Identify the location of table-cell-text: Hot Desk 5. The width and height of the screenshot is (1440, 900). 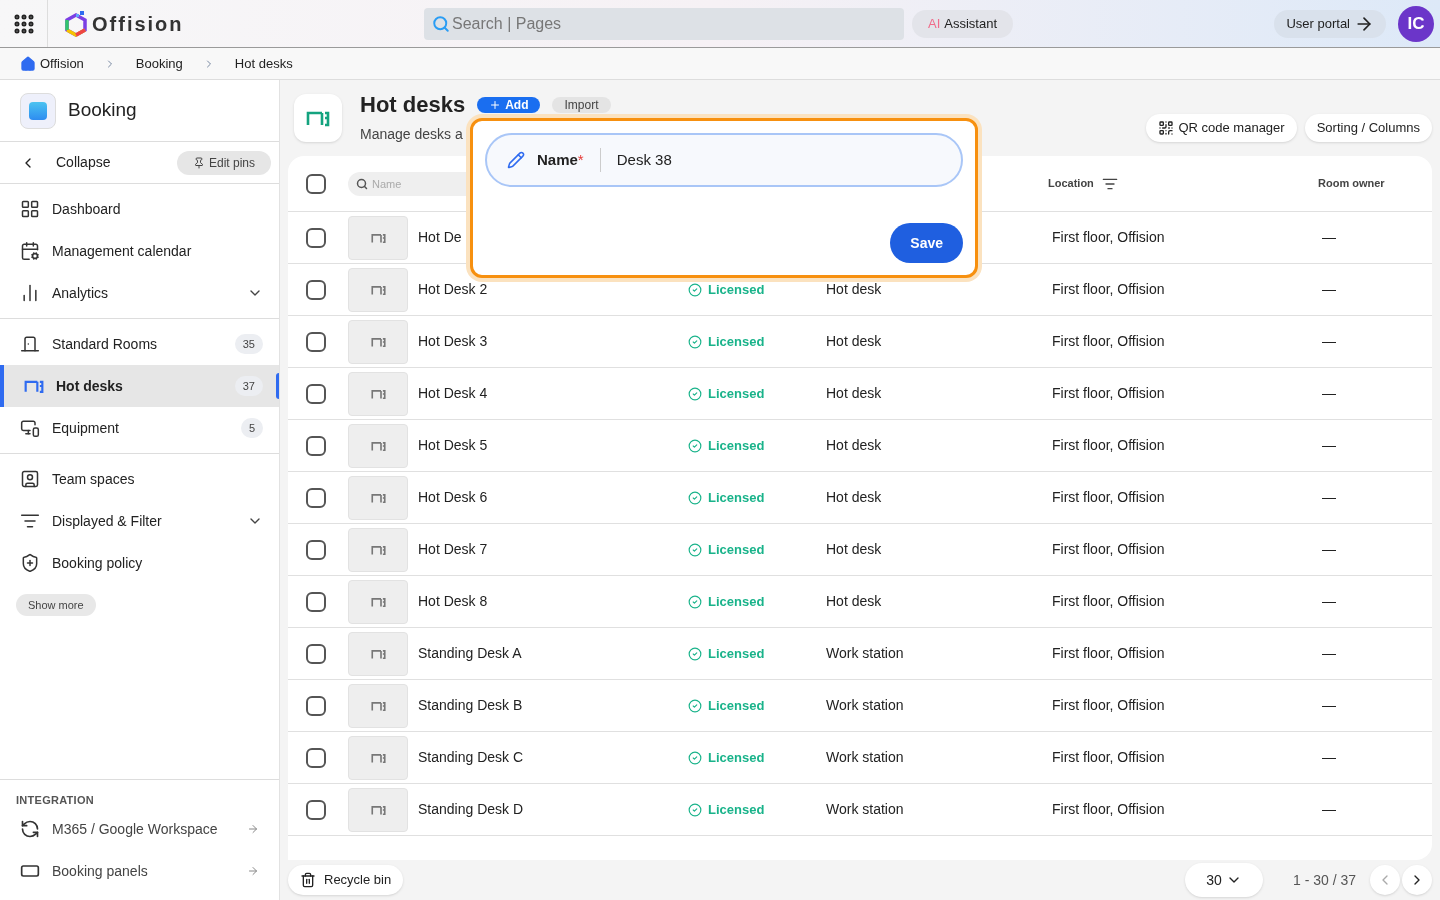
(453, 445).